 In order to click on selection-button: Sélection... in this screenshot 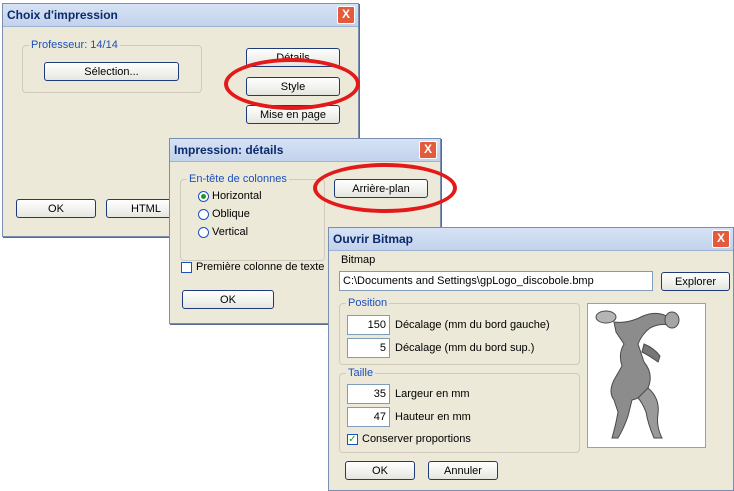, I will do `click(111, 71)`.